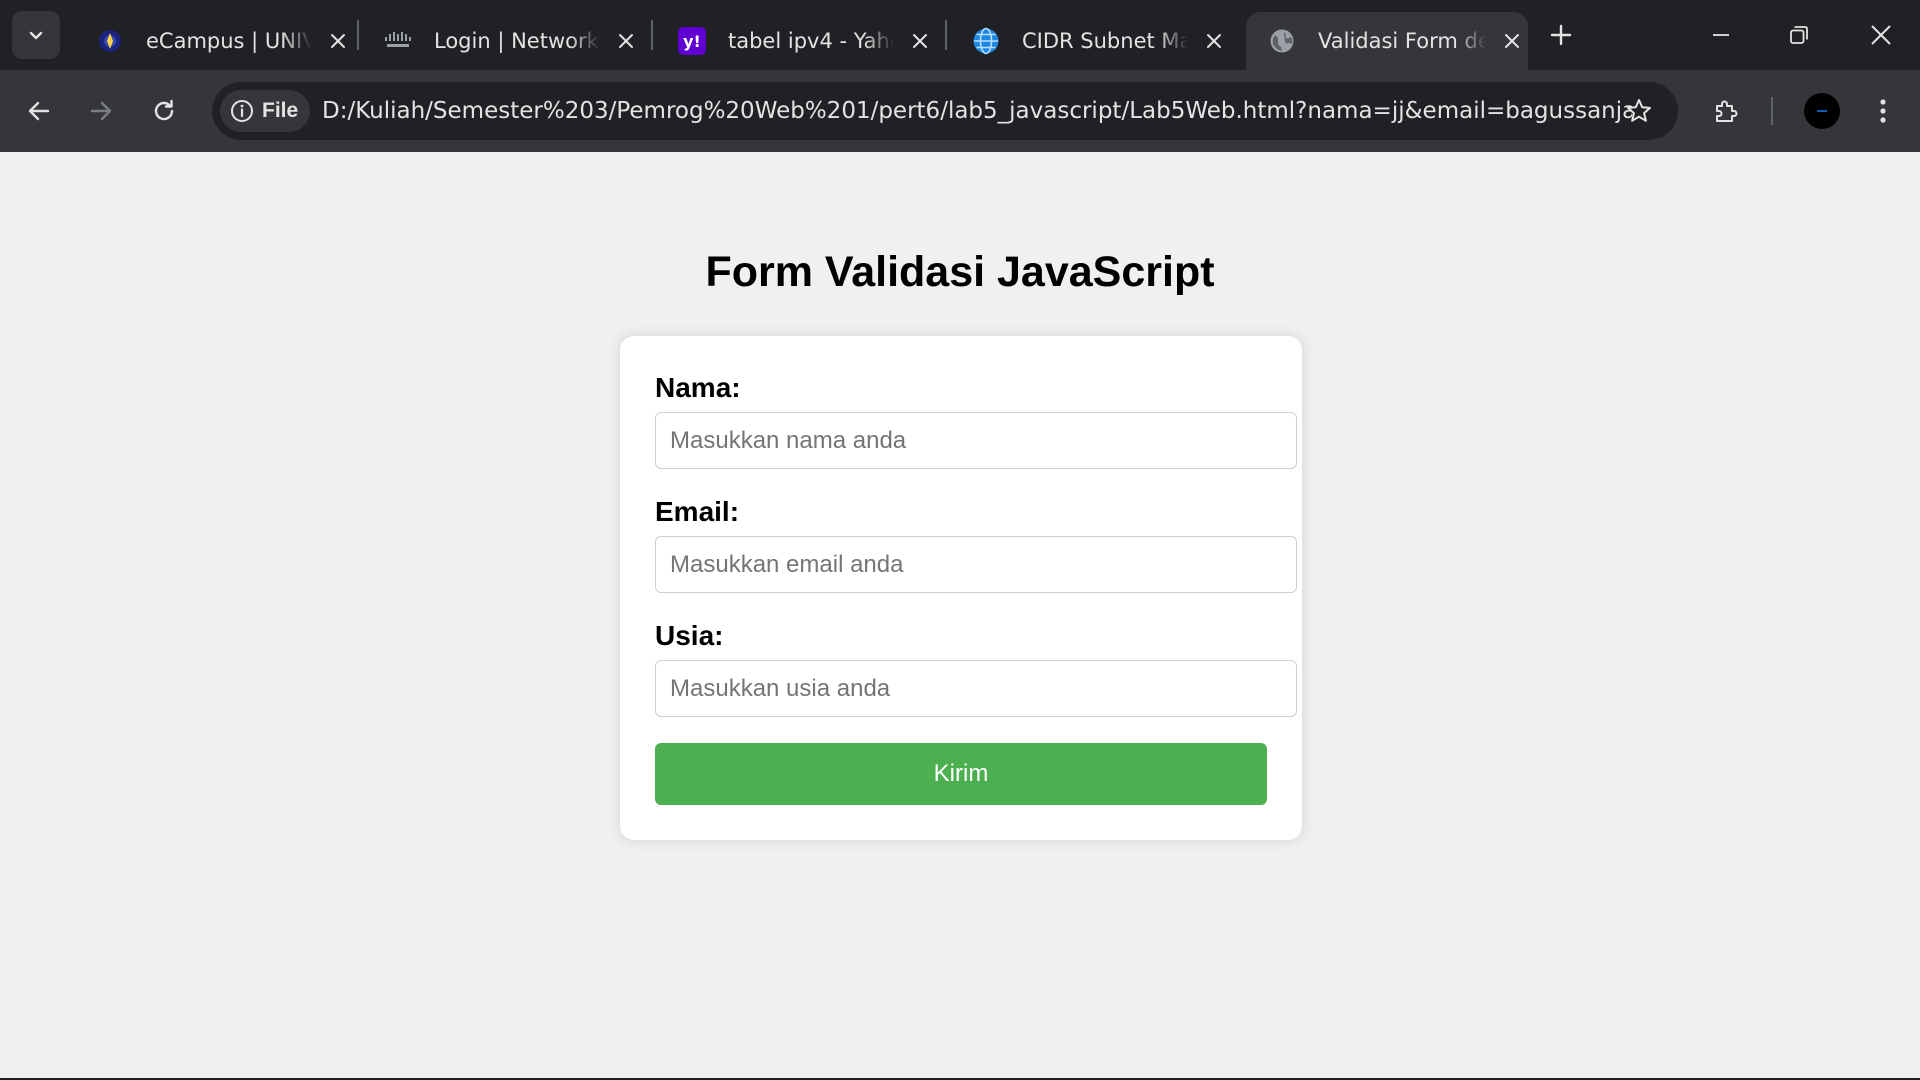  I want to click on star-icon, so click(1639, 110).